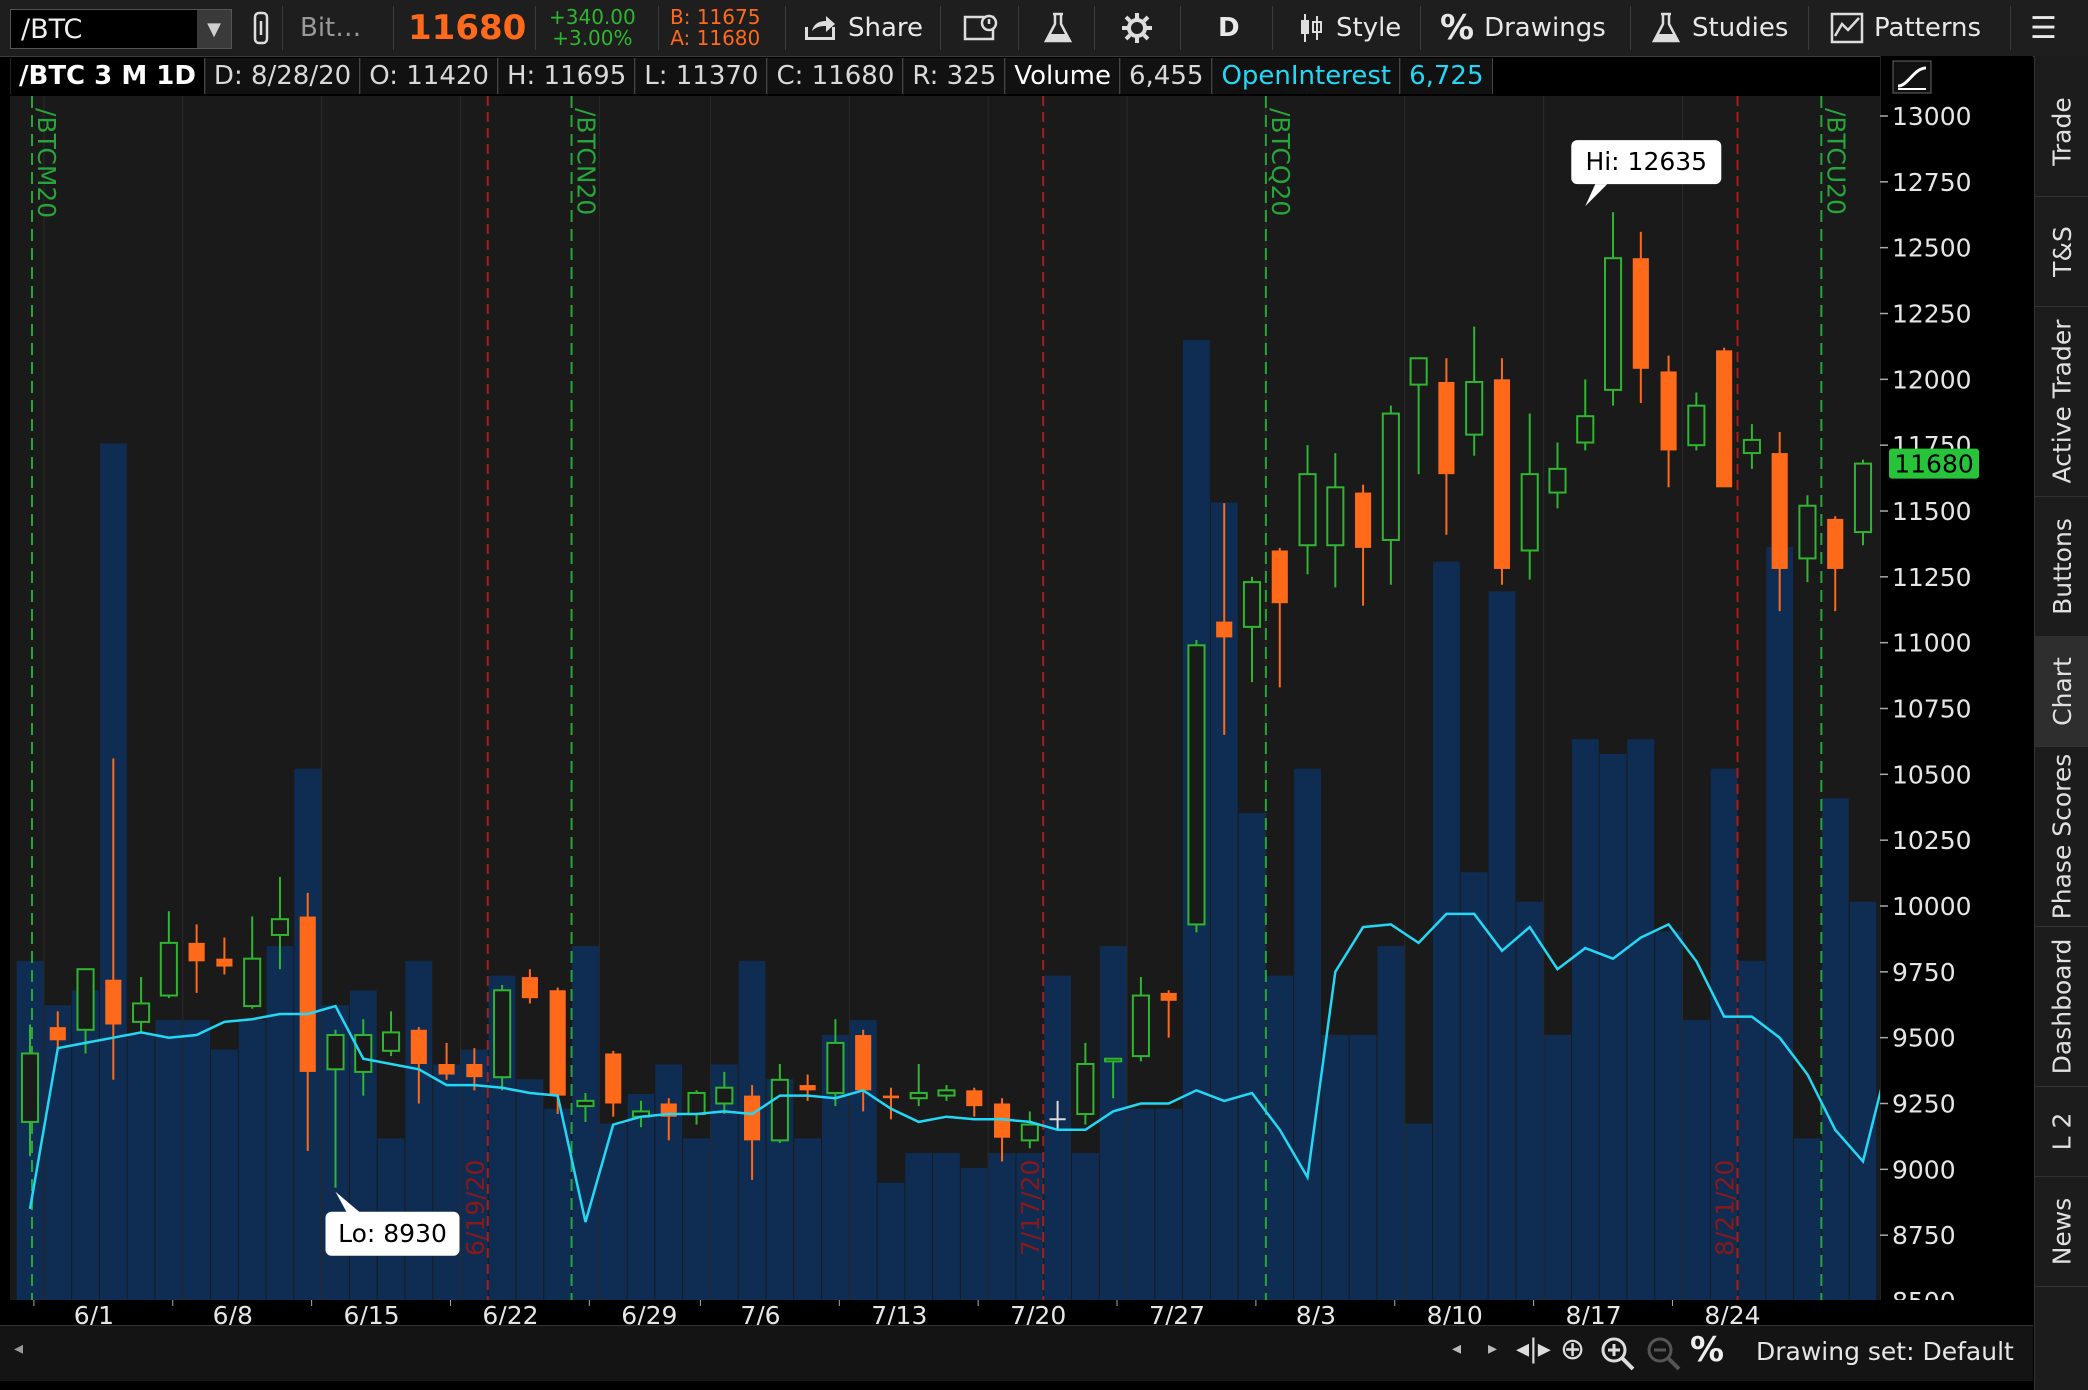  What do you see at coordinates (592, 38) in the screenshot?
I see `change-percent: +3.00%` at bounding box center [592, 38].